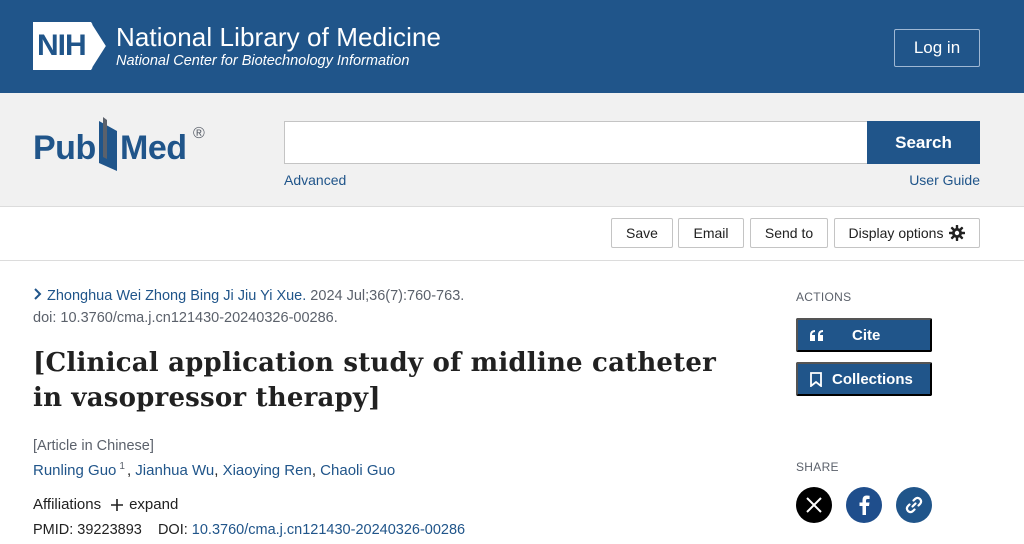 The width and height of the screenshot is (1024, 544). Describe the element at coordinates (711, 233) in the screenshot. I see `email-button: Email` at that location.